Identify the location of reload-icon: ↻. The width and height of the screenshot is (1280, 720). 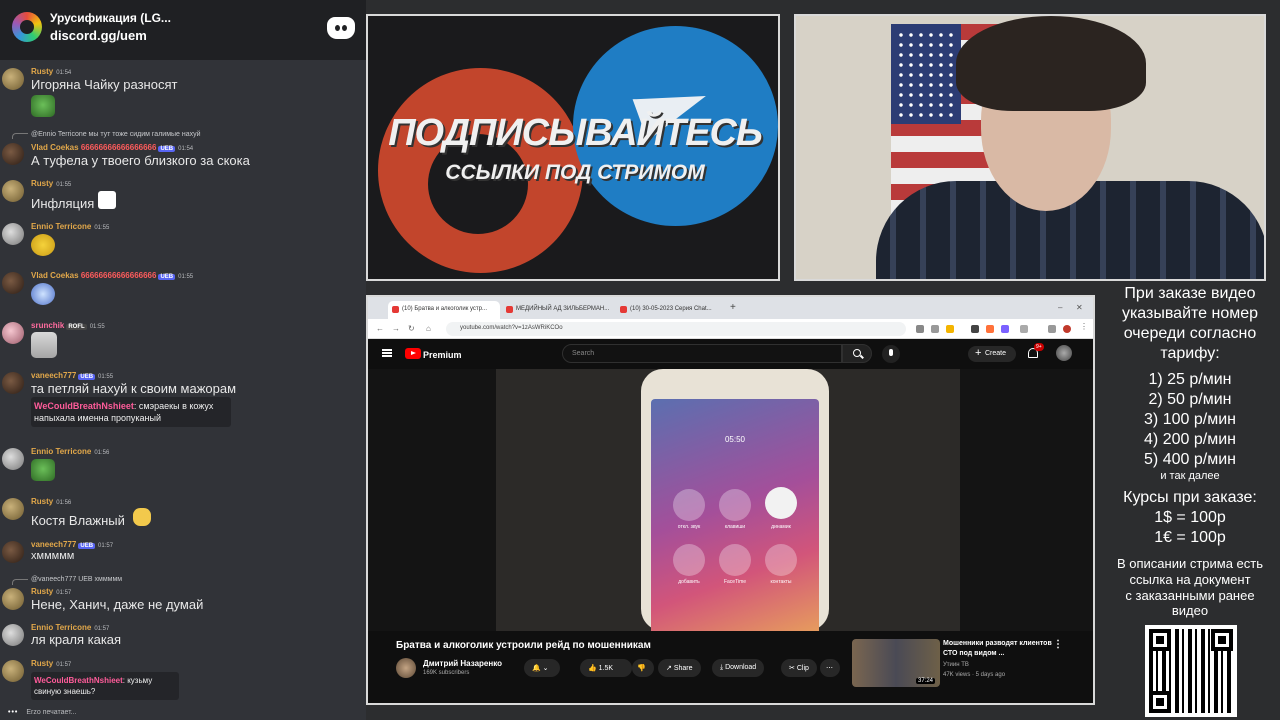
(411, 328).